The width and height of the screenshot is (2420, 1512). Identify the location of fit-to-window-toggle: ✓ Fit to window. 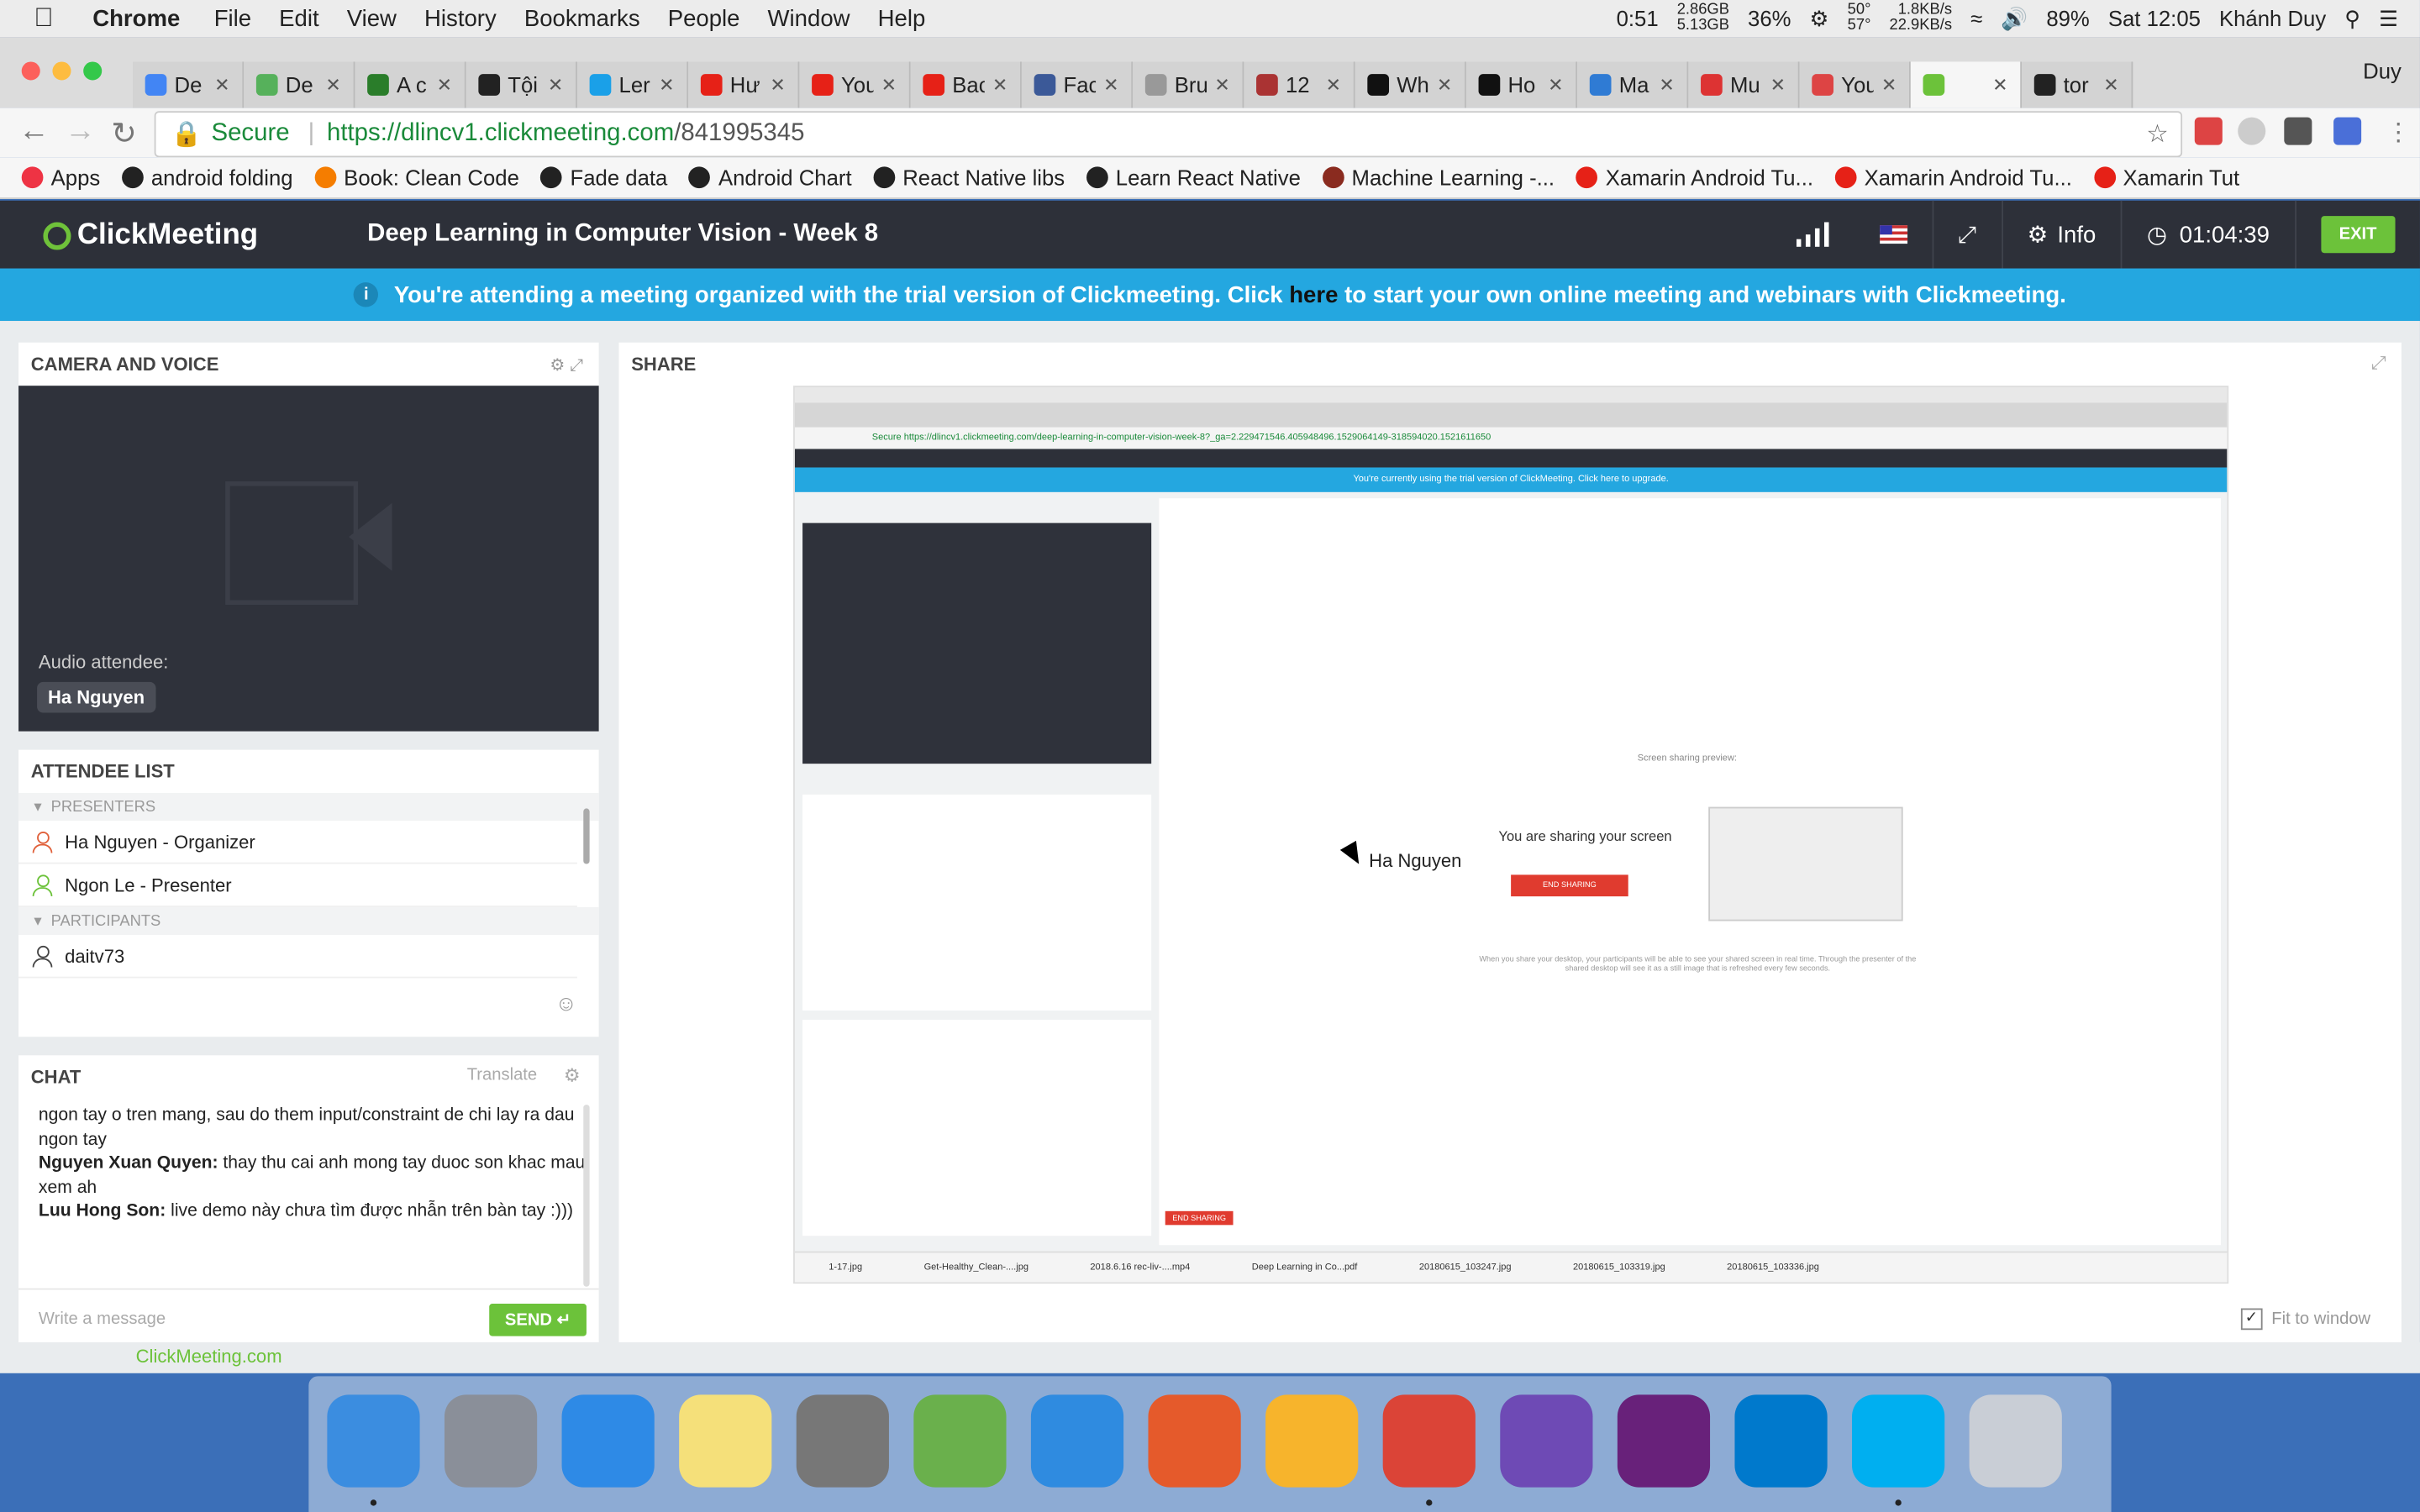
(2305, 1319).